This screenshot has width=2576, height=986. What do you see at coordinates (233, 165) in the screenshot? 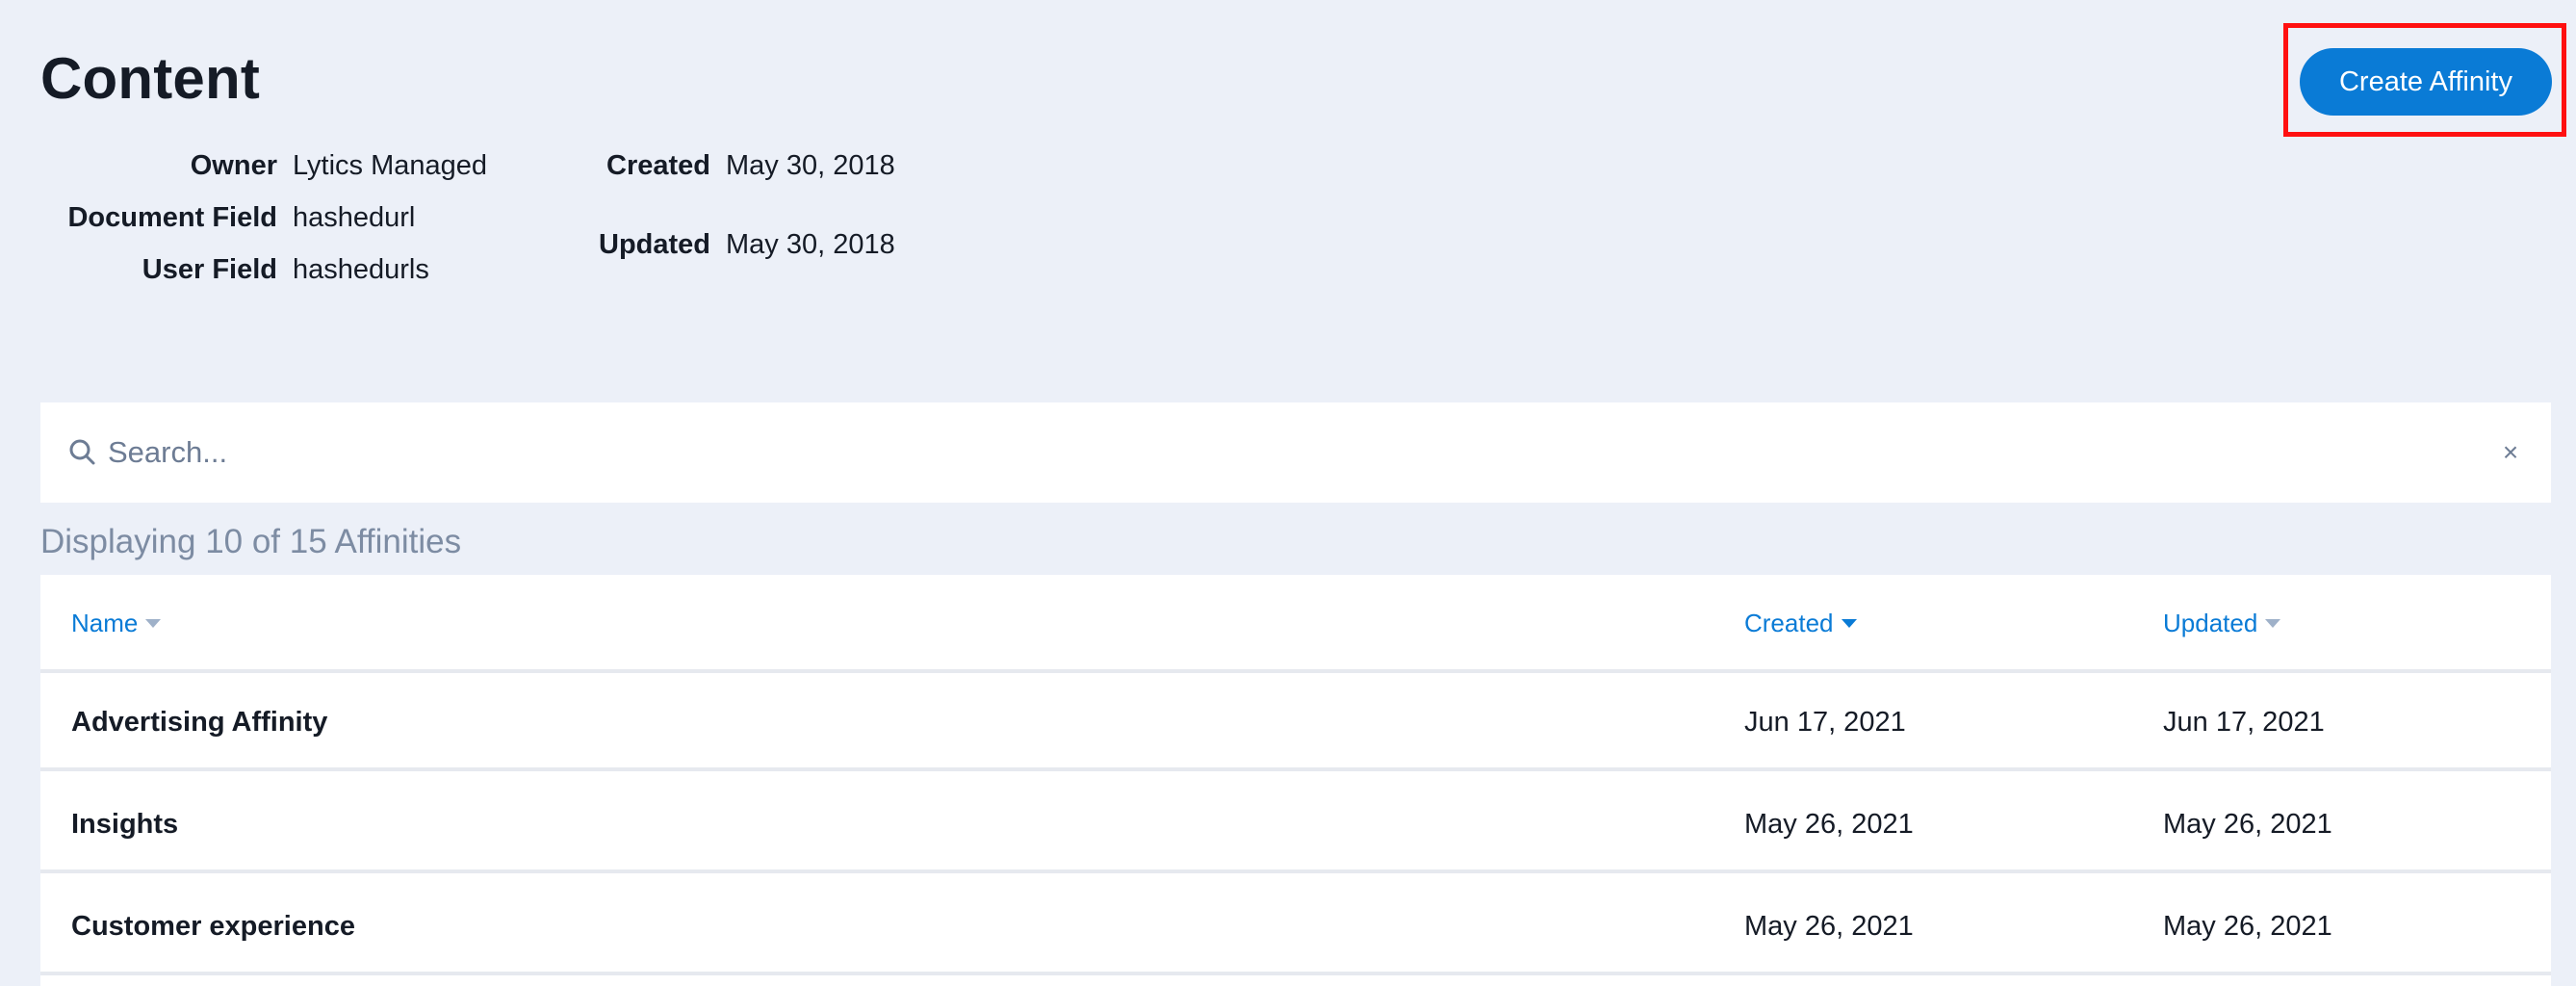
I see `owner-label: Owner` at bounding box center [233, 165].